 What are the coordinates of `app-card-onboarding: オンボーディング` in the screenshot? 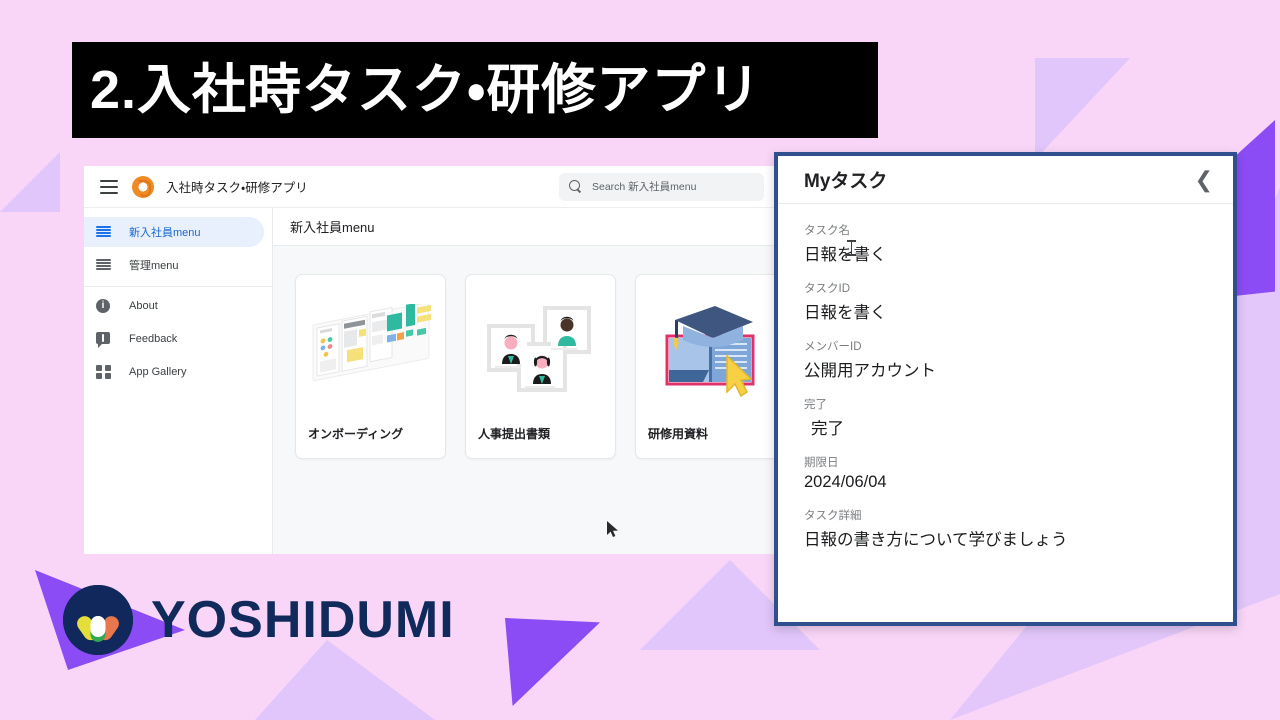 It's located at (370, 366).